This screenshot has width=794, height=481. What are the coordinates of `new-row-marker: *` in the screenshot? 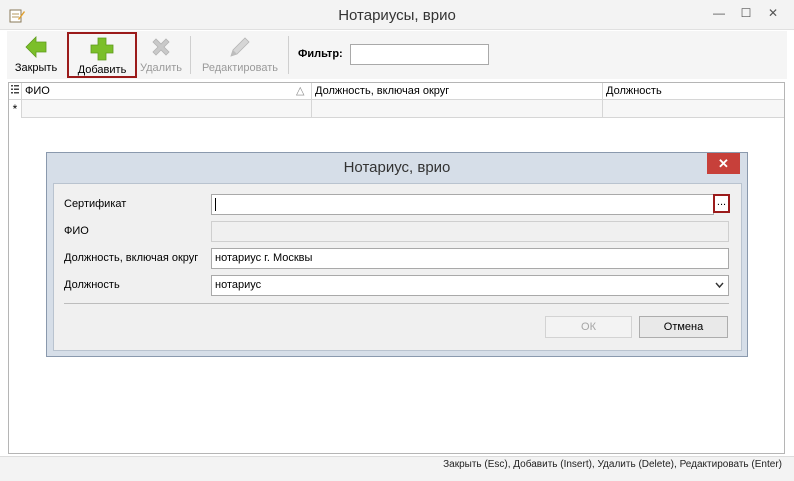 It's located at (15, 109).